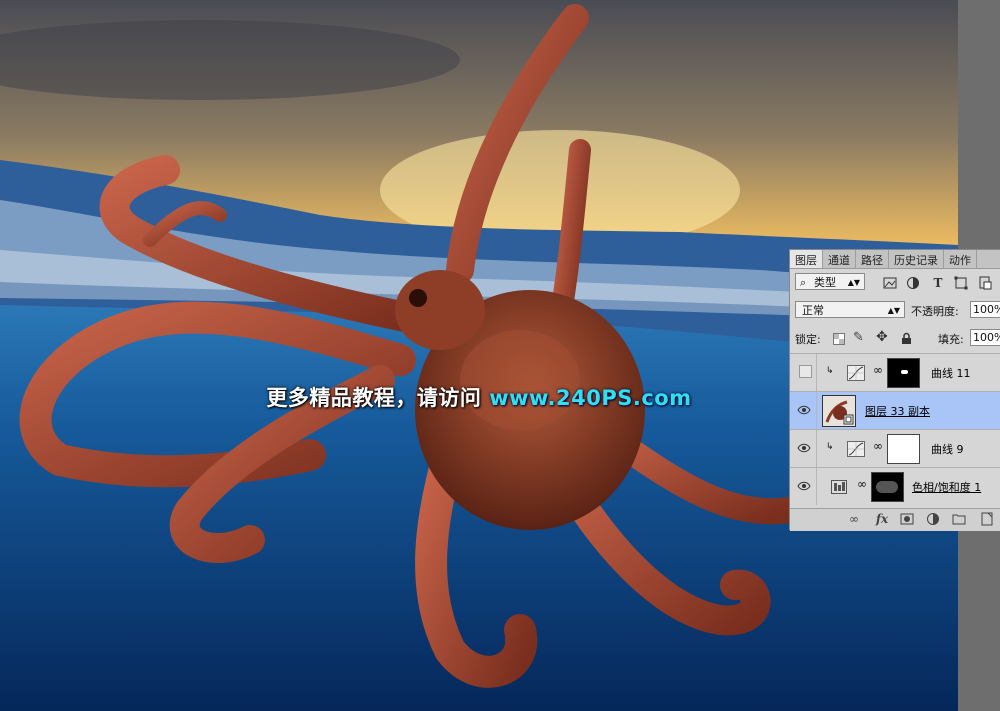 The width and height of the screenshot is (1000, 711). Describe the element at coordinates (985, 283) in the screenshot. I see `smart-object-filter-icon` at that location.